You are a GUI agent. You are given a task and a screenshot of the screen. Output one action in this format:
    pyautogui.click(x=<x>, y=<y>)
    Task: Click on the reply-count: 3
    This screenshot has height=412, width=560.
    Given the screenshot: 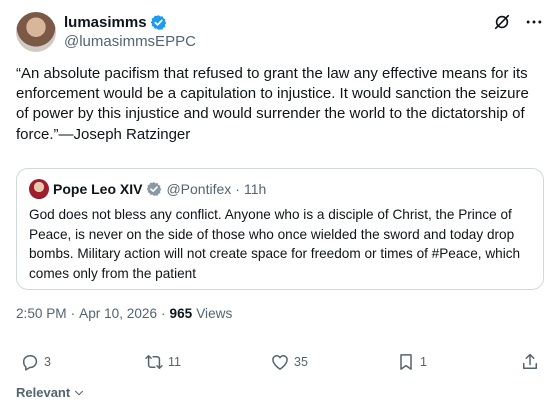 What is the action you would take?
    pyautogui.click(x=47, y=362)
    